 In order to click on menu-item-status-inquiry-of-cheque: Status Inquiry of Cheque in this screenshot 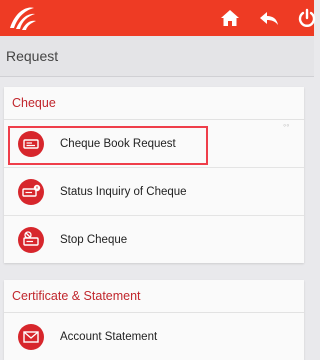, I will do `click(154, 192)`.